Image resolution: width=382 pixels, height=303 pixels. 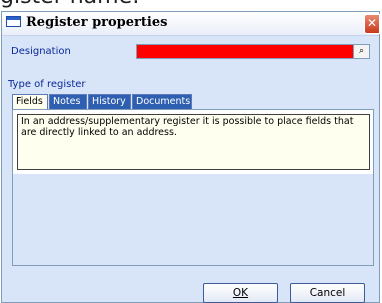 I want to click on tab-notes: Notes, so click(x=68, y=101).